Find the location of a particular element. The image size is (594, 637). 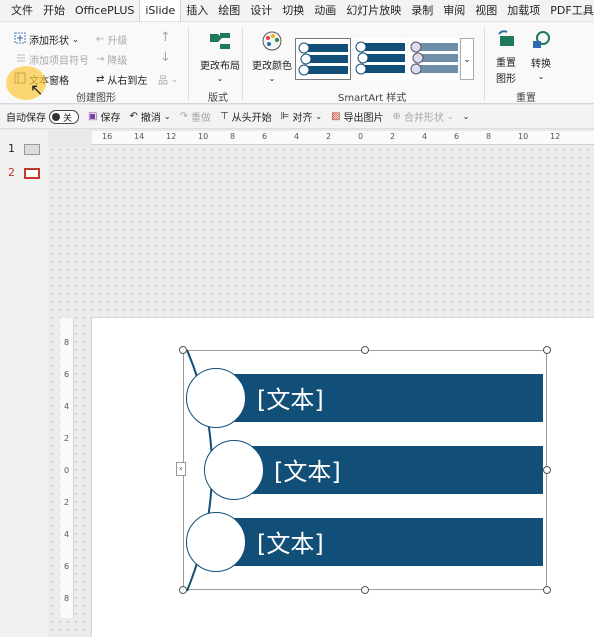

menu-item: OfficePLUS is located at coordinates (104, 10).